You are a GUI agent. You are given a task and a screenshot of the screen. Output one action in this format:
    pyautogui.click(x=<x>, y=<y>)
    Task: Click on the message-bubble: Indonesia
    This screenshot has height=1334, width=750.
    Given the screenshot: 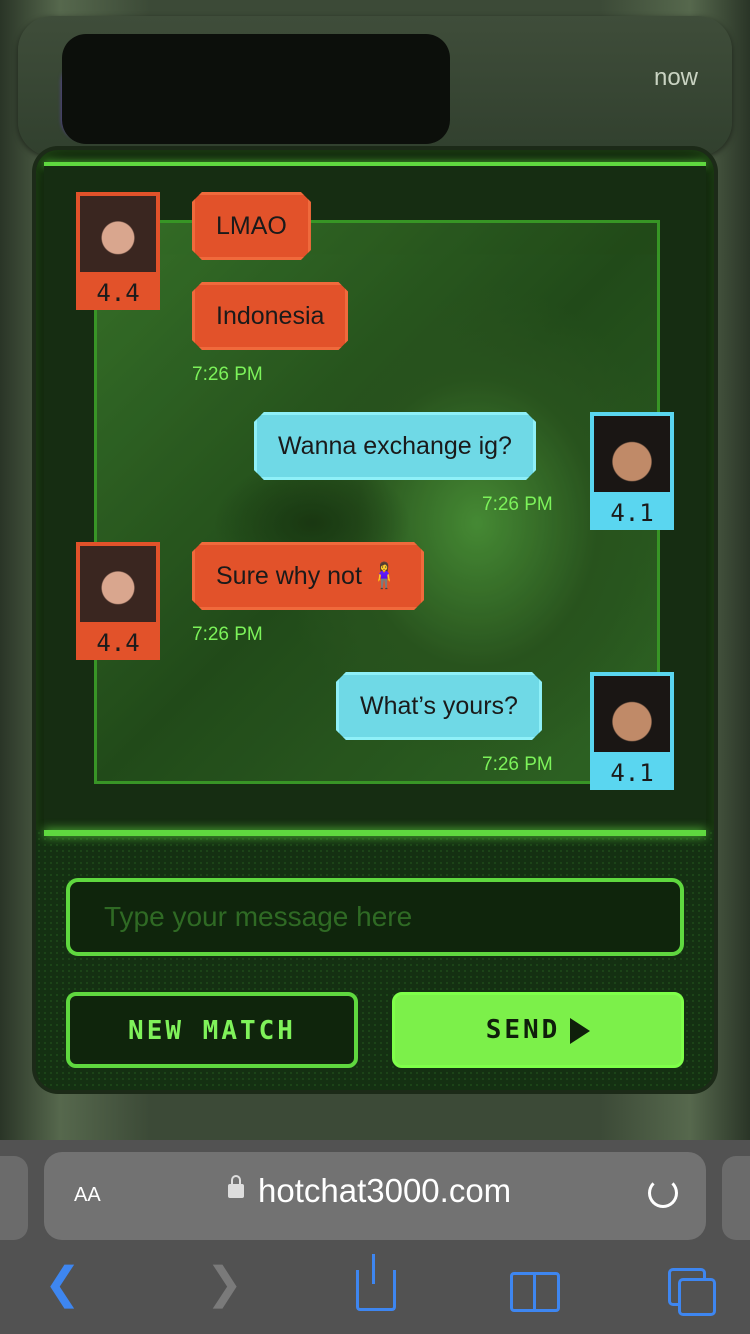 What is the action you would take?
    pyautogui.click(x=270, y=316)
    